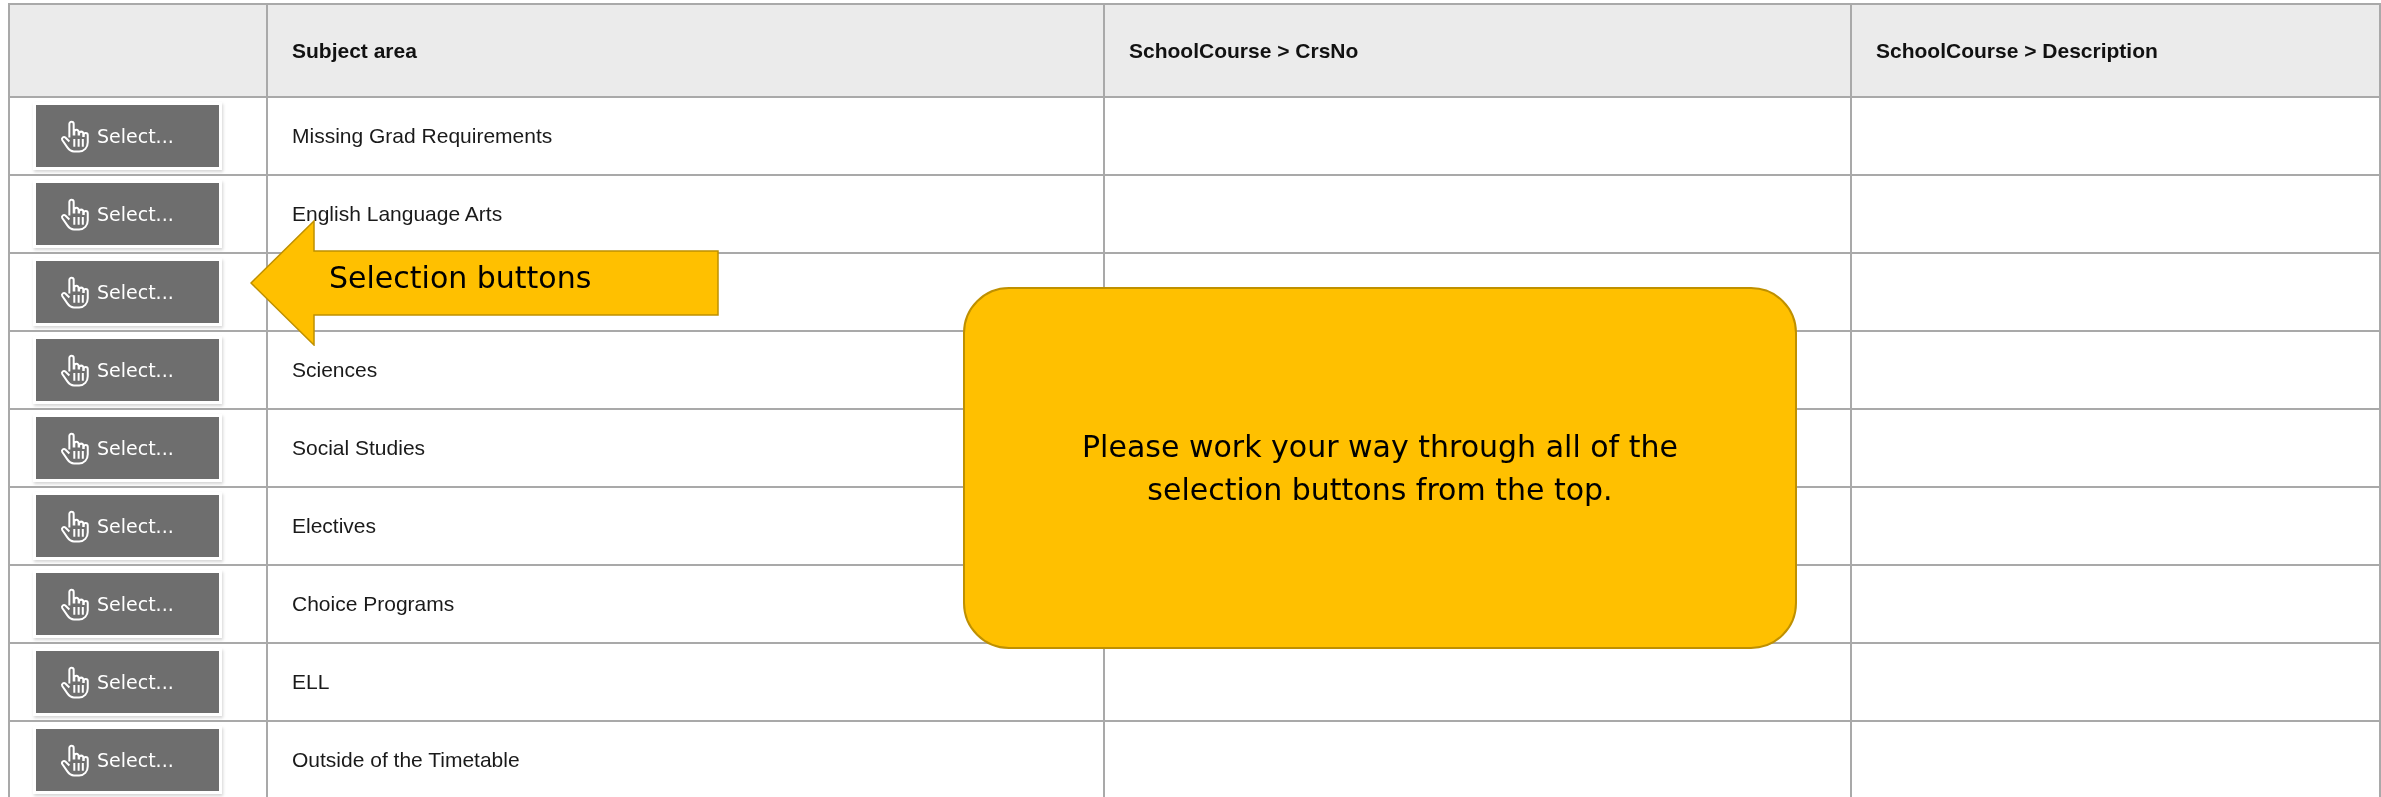 This screenshot has width=2381, height=797. What do you see at coordinates (354, 50) in the screenshot?
I see `column-header: Subject area` at bounding box center [354, 50].